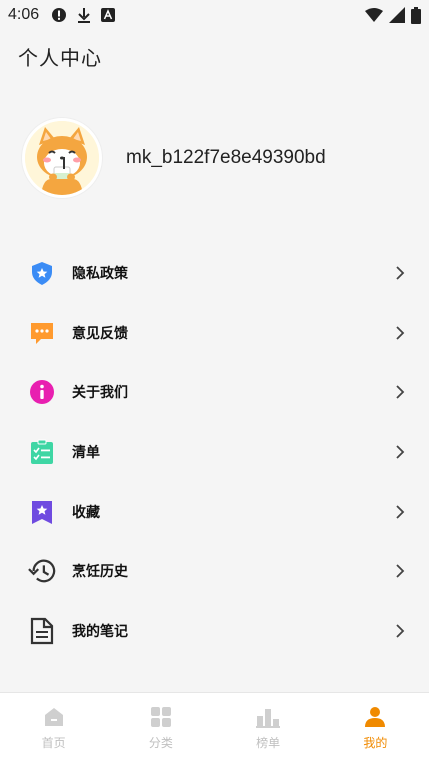 This screenshot has height=762, width=429. Describe the element at coordinates (226, 157) in the screenshot. I see `username: mk_b122f7e8e49390bd` at that location.